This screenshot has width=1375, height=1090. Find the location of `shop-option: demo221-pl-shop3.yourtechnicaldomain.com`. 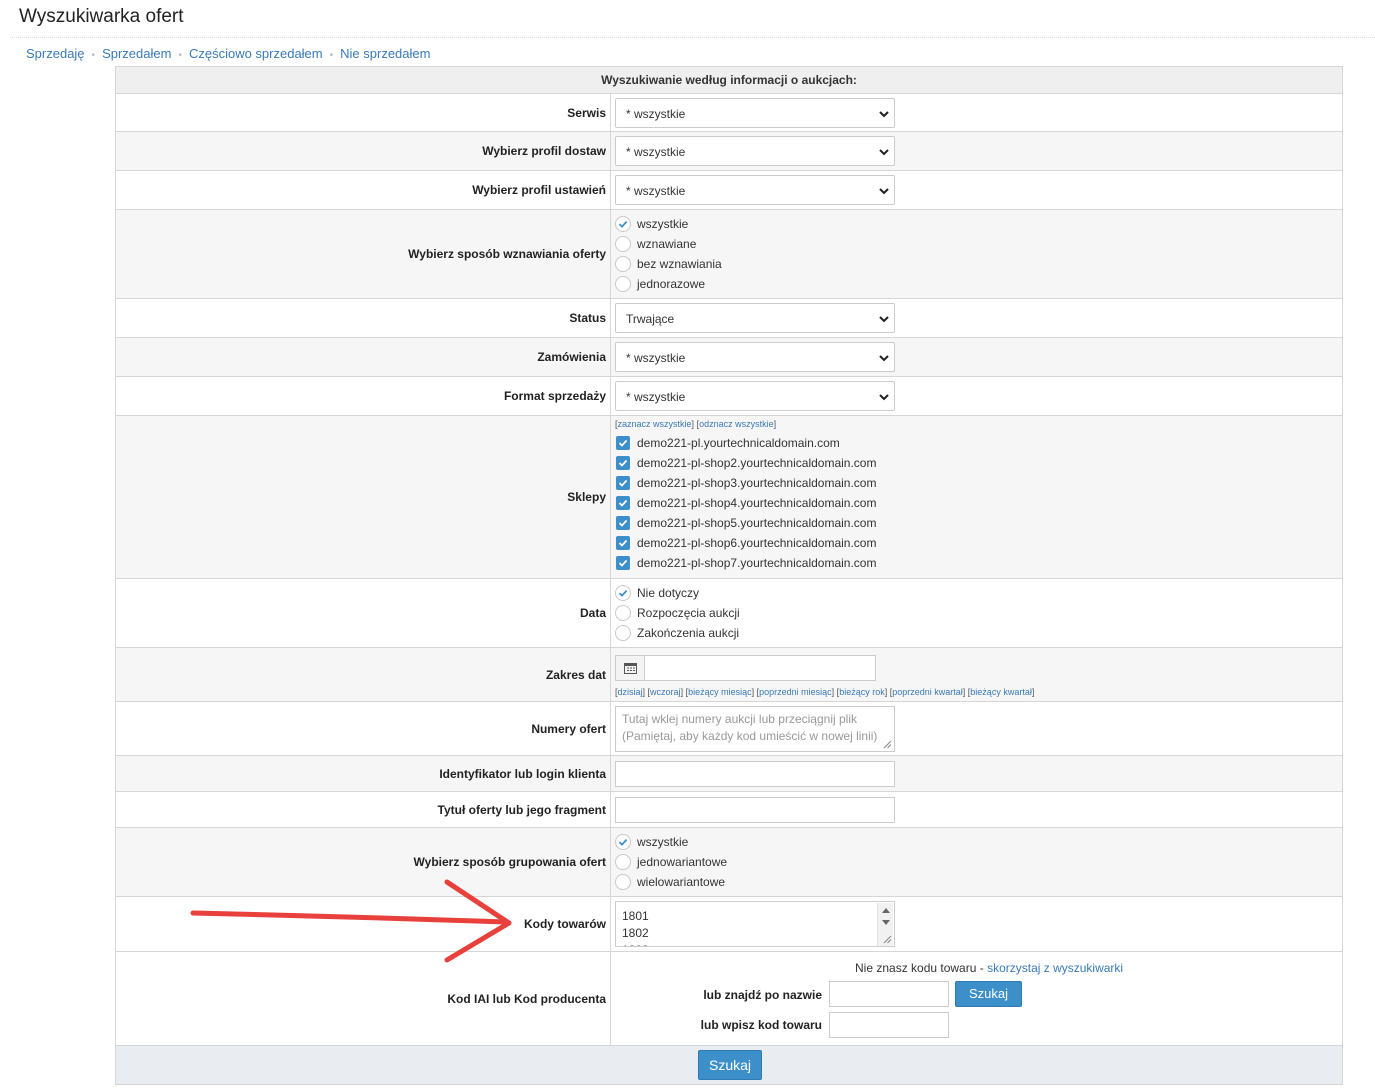

shop-option: demo221-pl-shop3.yourtechnicaldomain.com is located at coordinates (978, 483).